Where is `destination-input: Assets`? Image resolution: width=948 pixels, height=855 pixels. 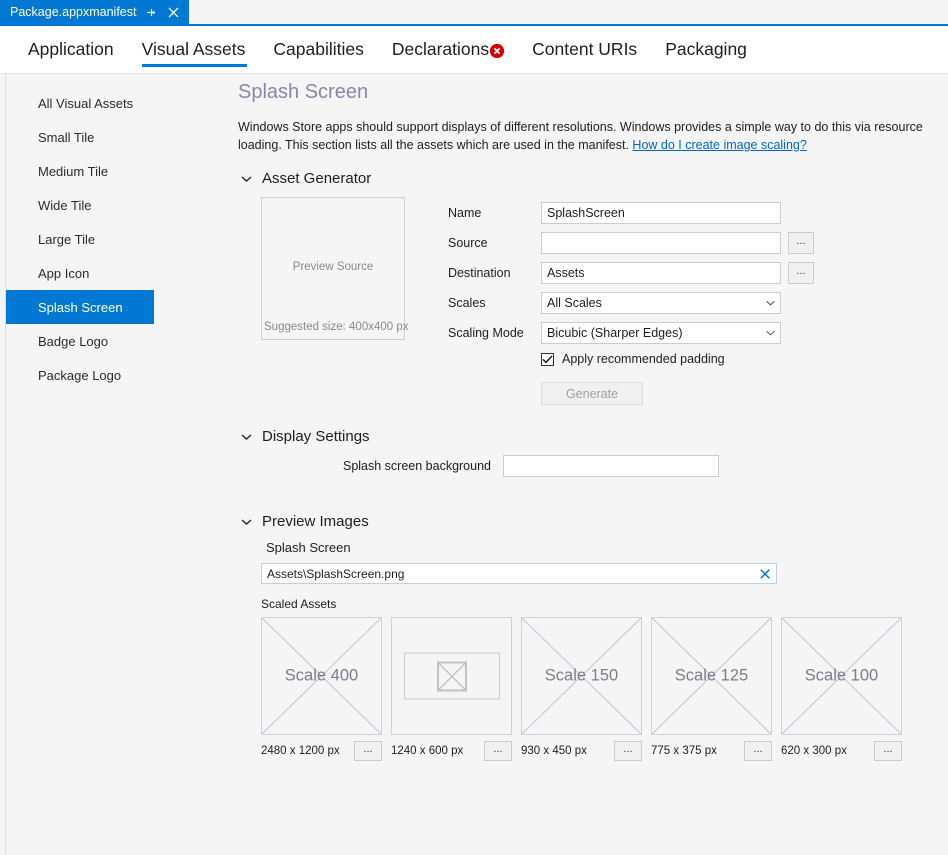
destination-input: Assets is located at coordinates (661, 273).